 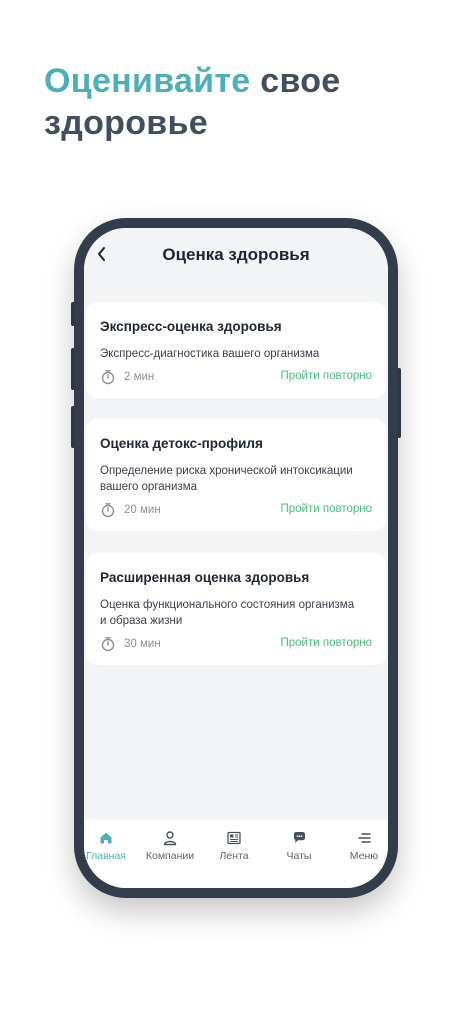 I want to click on headline-rest: свое, so click(x=300, y=81).